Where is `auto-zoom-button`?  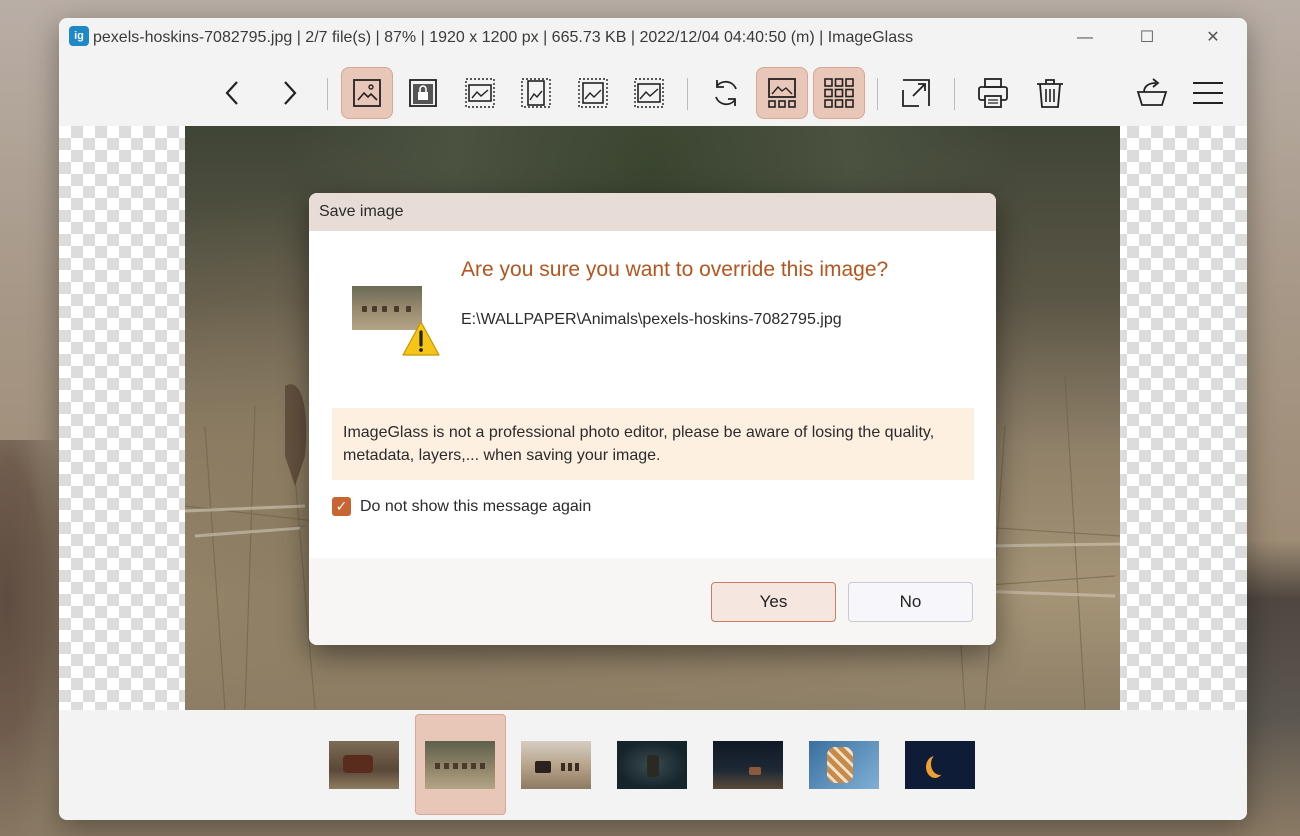
auto-zoom-button is located at coordinates (367, 93).